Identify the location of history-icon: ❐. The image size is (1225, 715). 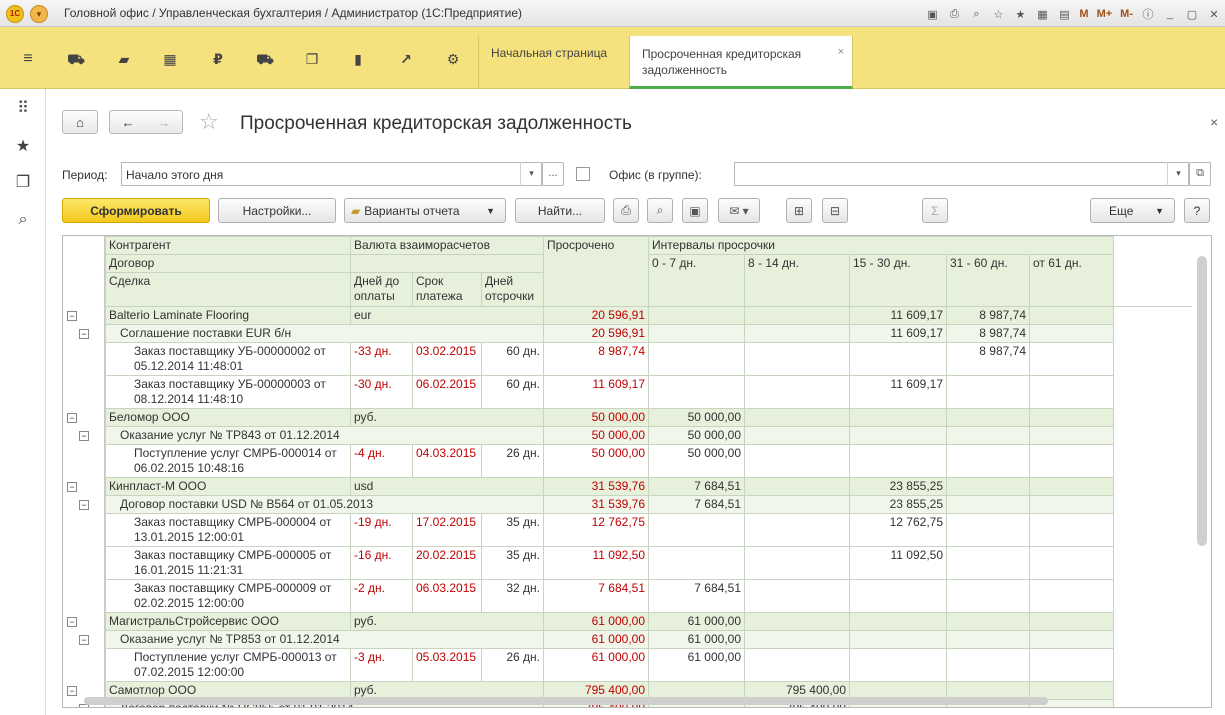
(23, 183).